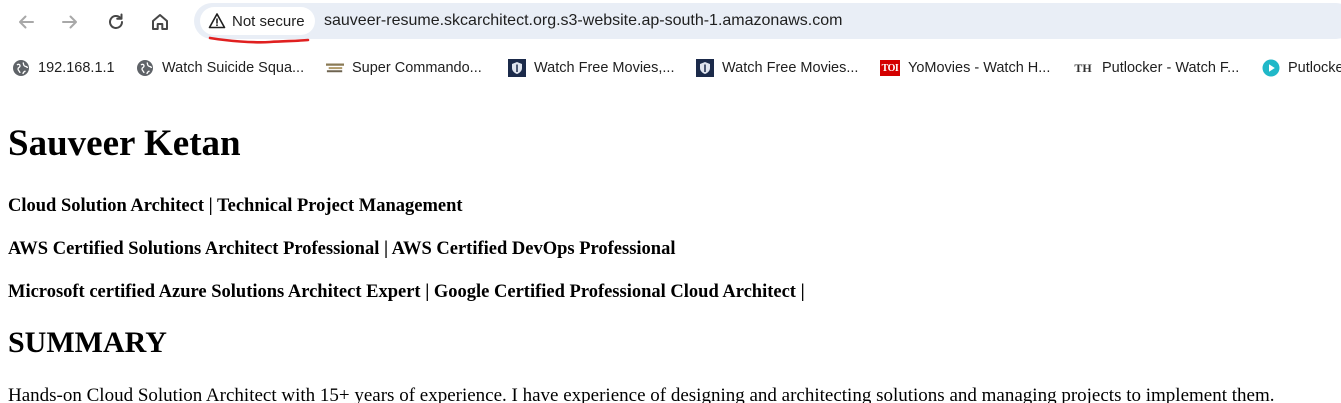 The image size is (1341, 403). I want to click on reload-icon, so click(116, 21).